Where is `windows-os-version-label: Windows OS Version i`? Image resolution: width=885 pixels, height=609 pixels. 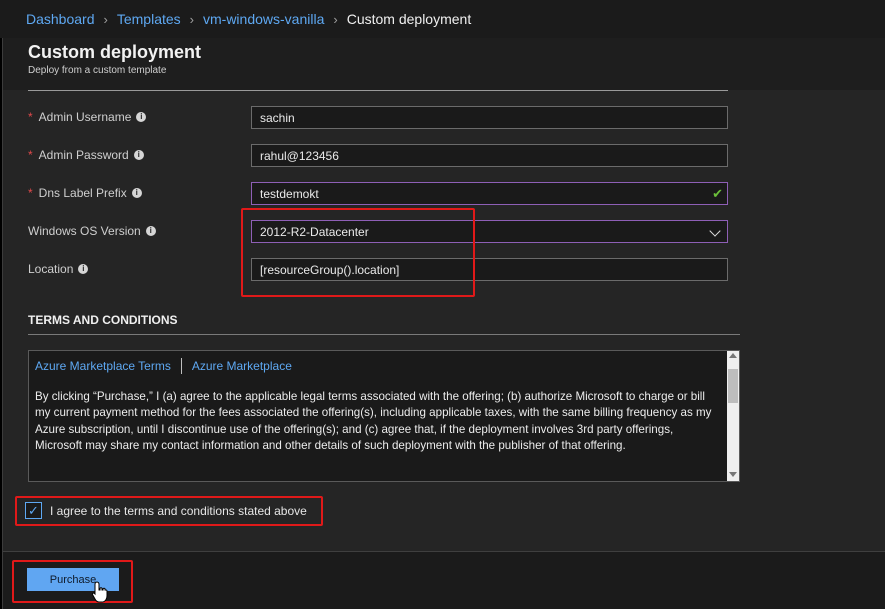 windows-os-version-label: Windows OS Version i is located at coordinates (92, 231).